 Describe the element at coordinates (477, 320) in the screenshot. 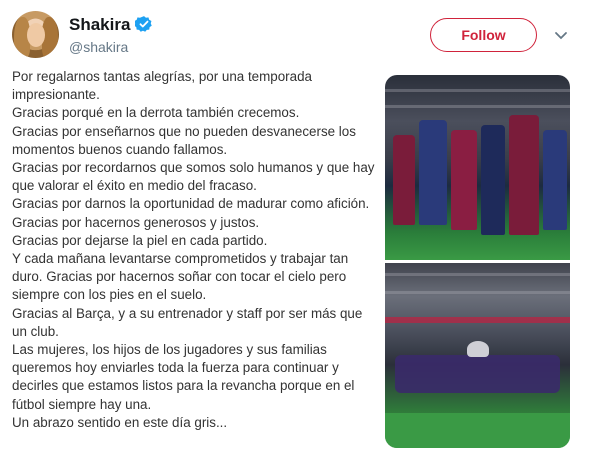

I see `stadium-banner` at that location.